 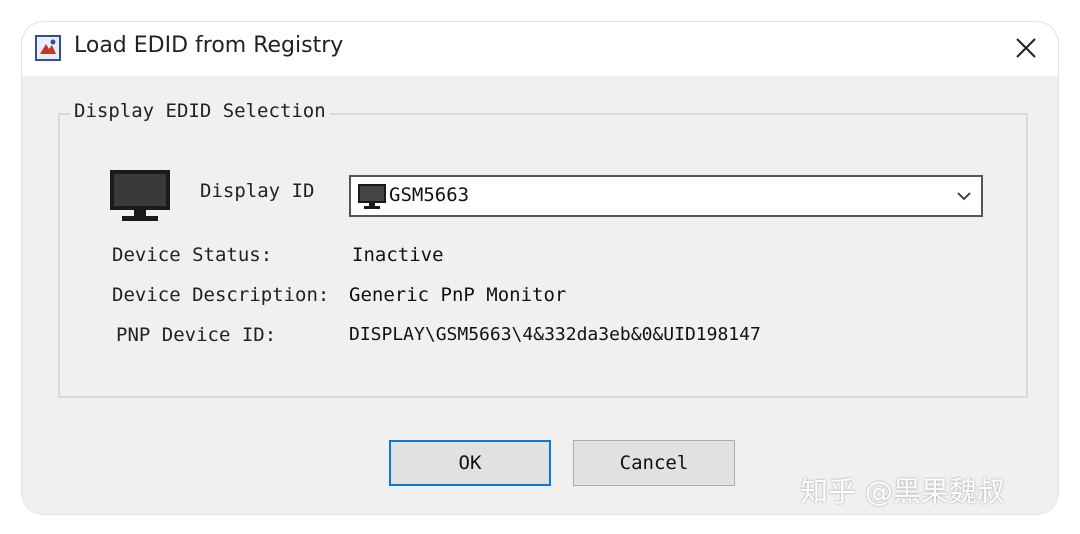 I want to click on device-description-label: Device Description:, so click(x=221, y=295).